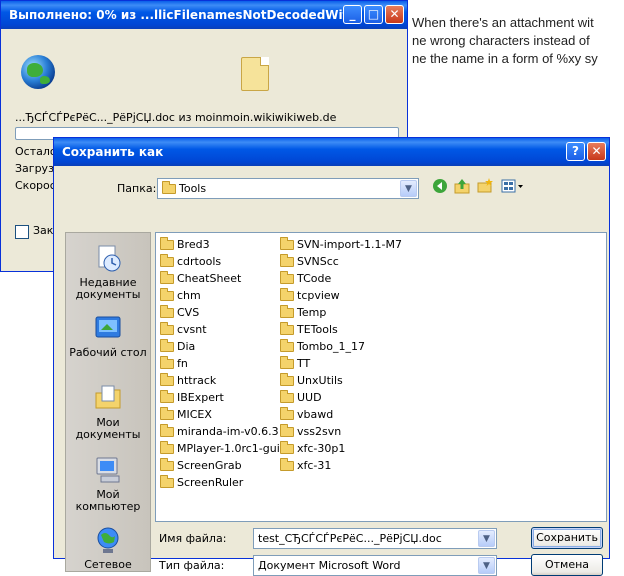 This screenshot has height=576, width=624. I want to click on folder-item: vbawd, so click(306, 415).